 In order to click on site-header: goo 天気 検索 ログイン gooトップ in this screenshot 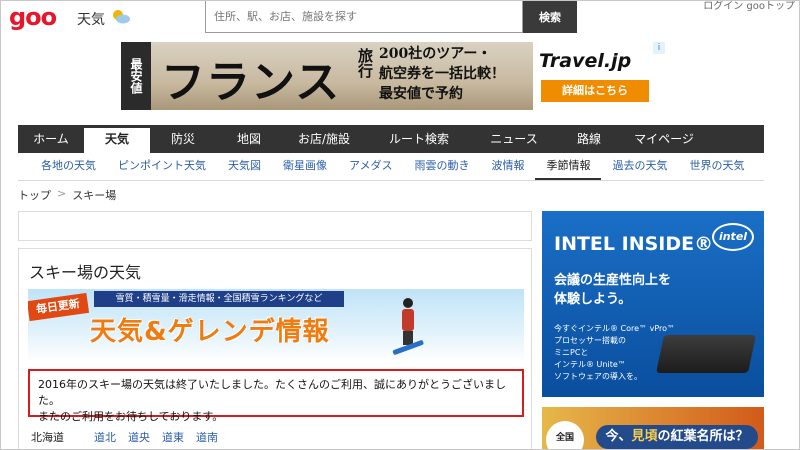, I will do `click(400, 19)`.